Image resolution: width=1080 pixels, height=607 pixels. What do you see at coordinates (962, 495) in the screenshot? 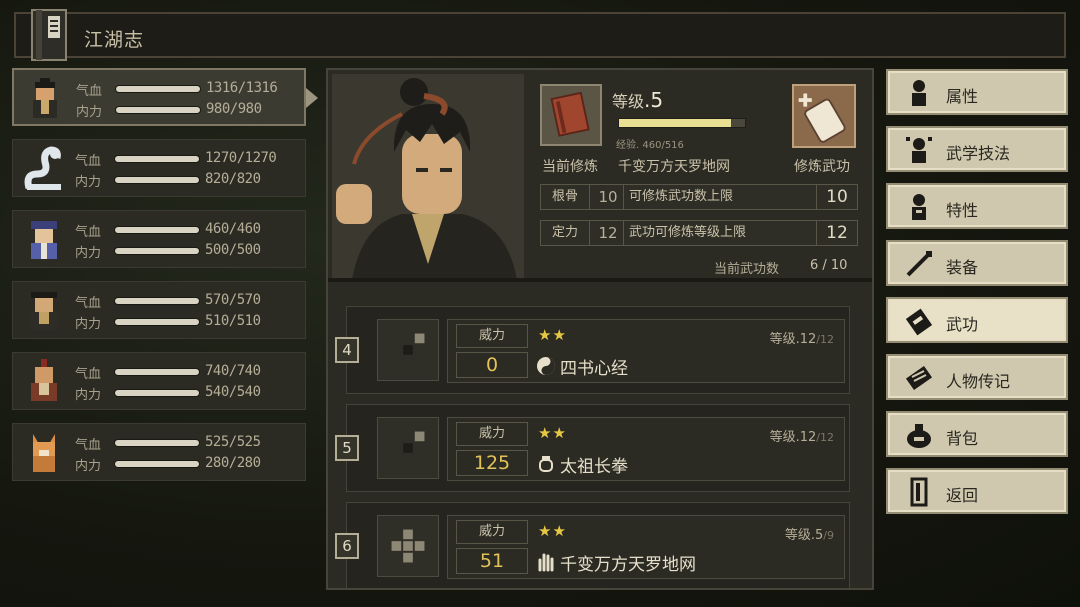
I see `menu-label: 返回` at bounding box center [962, 495].